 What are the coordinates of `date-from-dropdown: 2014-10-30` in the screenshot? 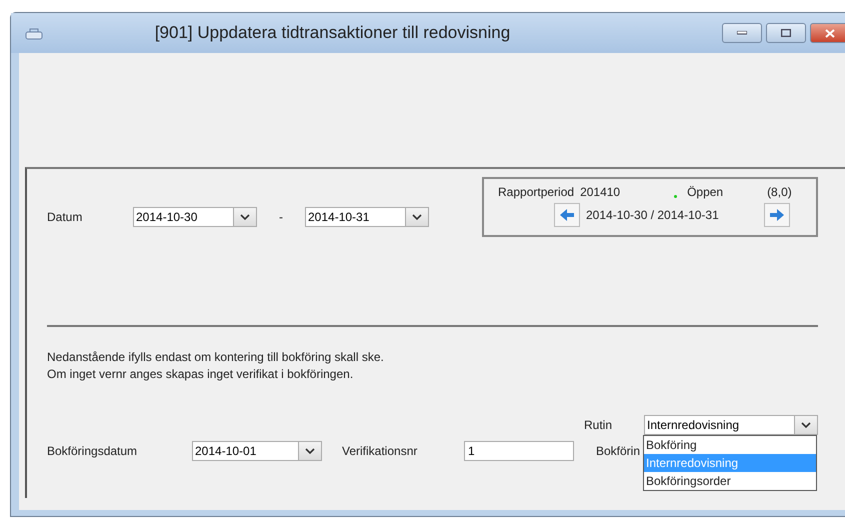 It's located at (195, 217).